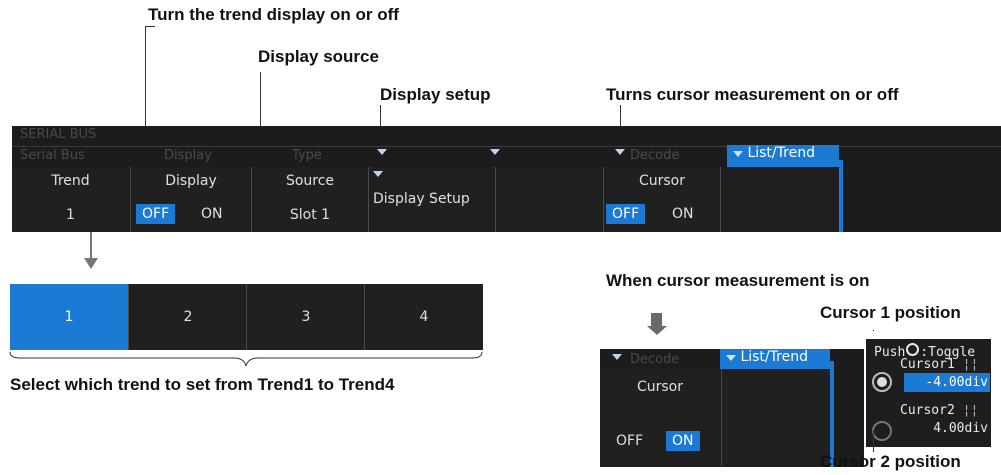 The height and width of the screenshot is (475, 1001). Describe the element at coordinates (70, 215) in the screenshot. I see `trend-value: 1` at that location.